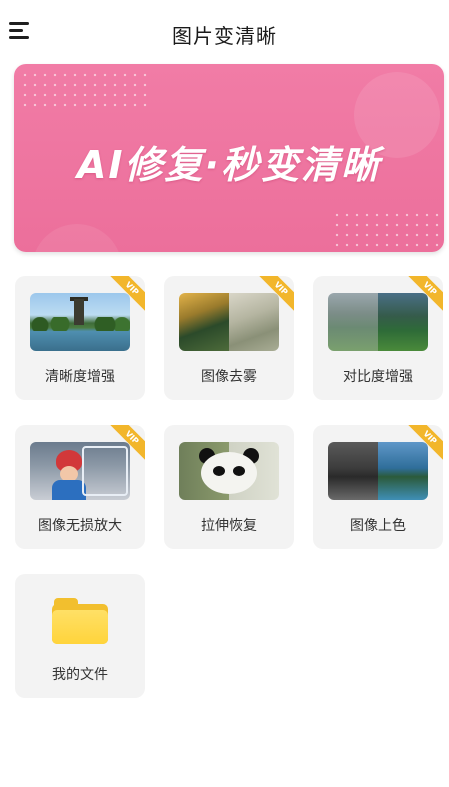  Describe the element at coordinates (80, 377) in the screenshot. I see `tool-label: 清晰度增强` at that location.